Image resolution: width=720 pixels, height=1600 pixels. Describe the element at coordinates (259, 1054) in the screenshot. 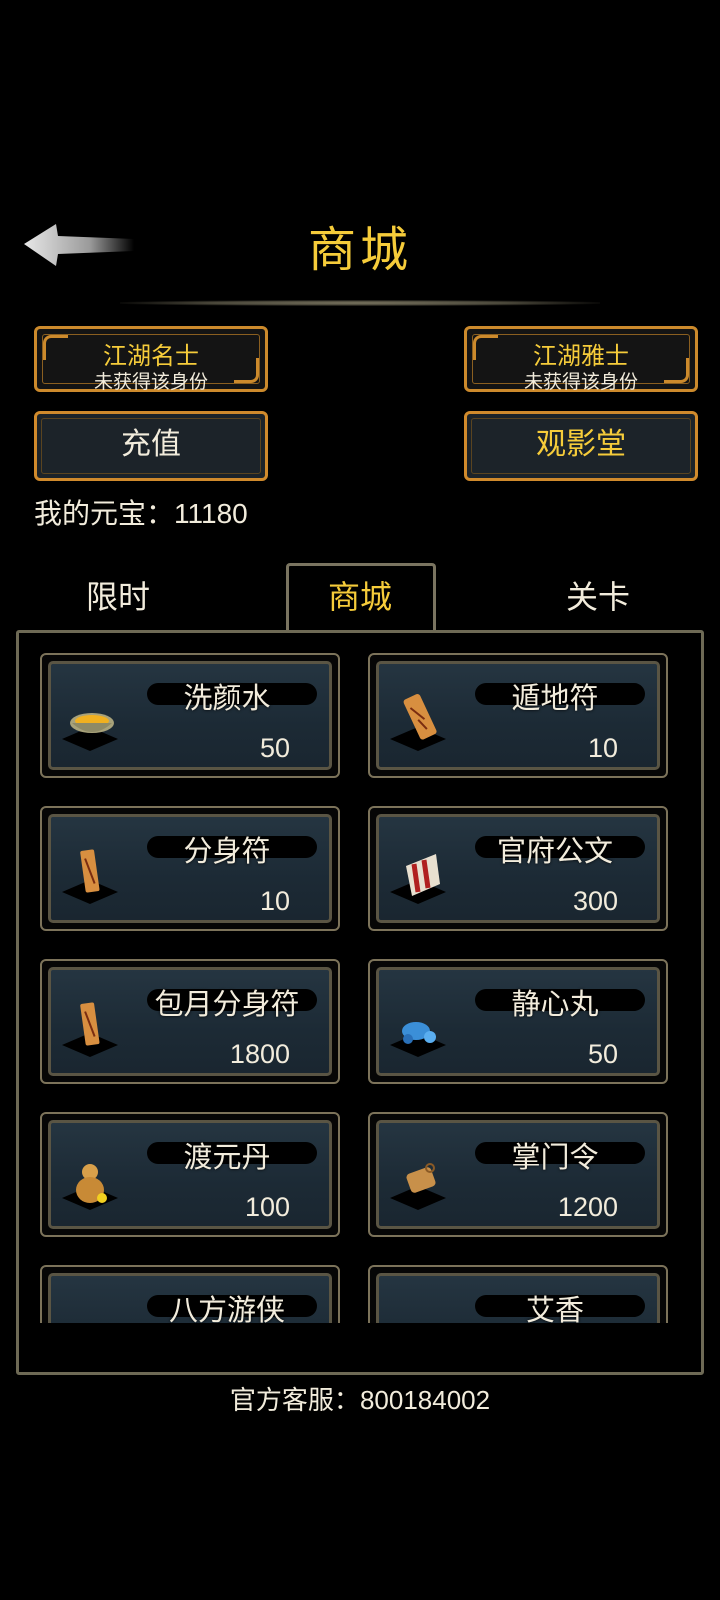

I see `item-price: 1800` at that location.